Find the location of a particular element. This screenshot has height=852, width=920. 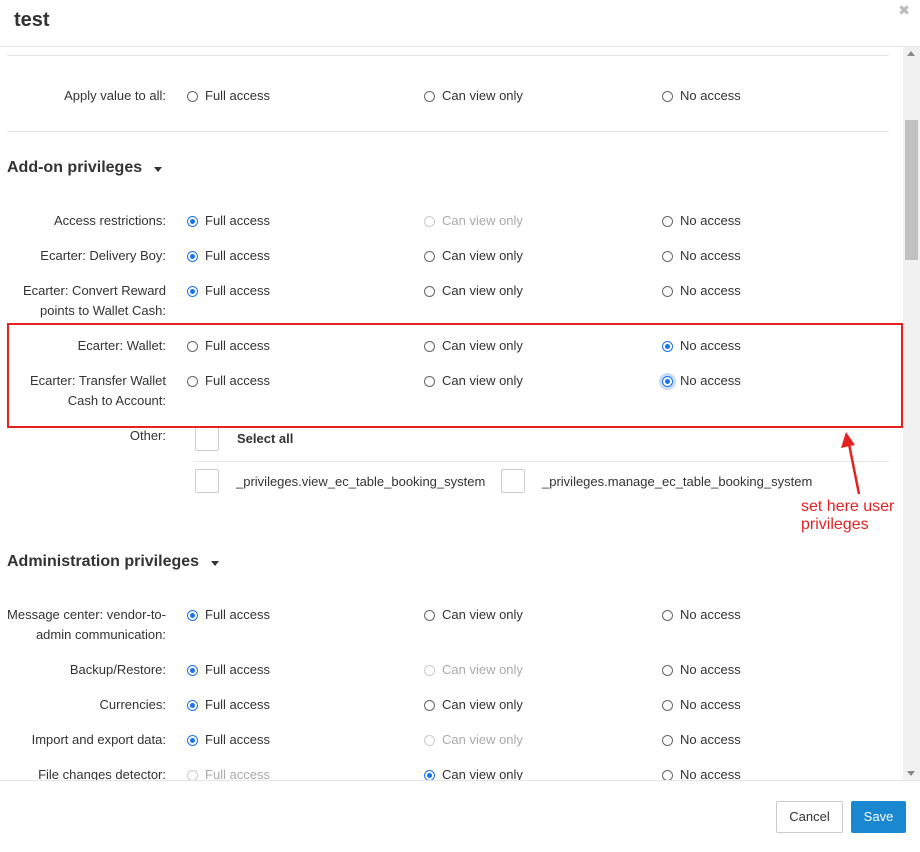

privilege-label: Backup/Restore: is located at coordinates (117, 669).